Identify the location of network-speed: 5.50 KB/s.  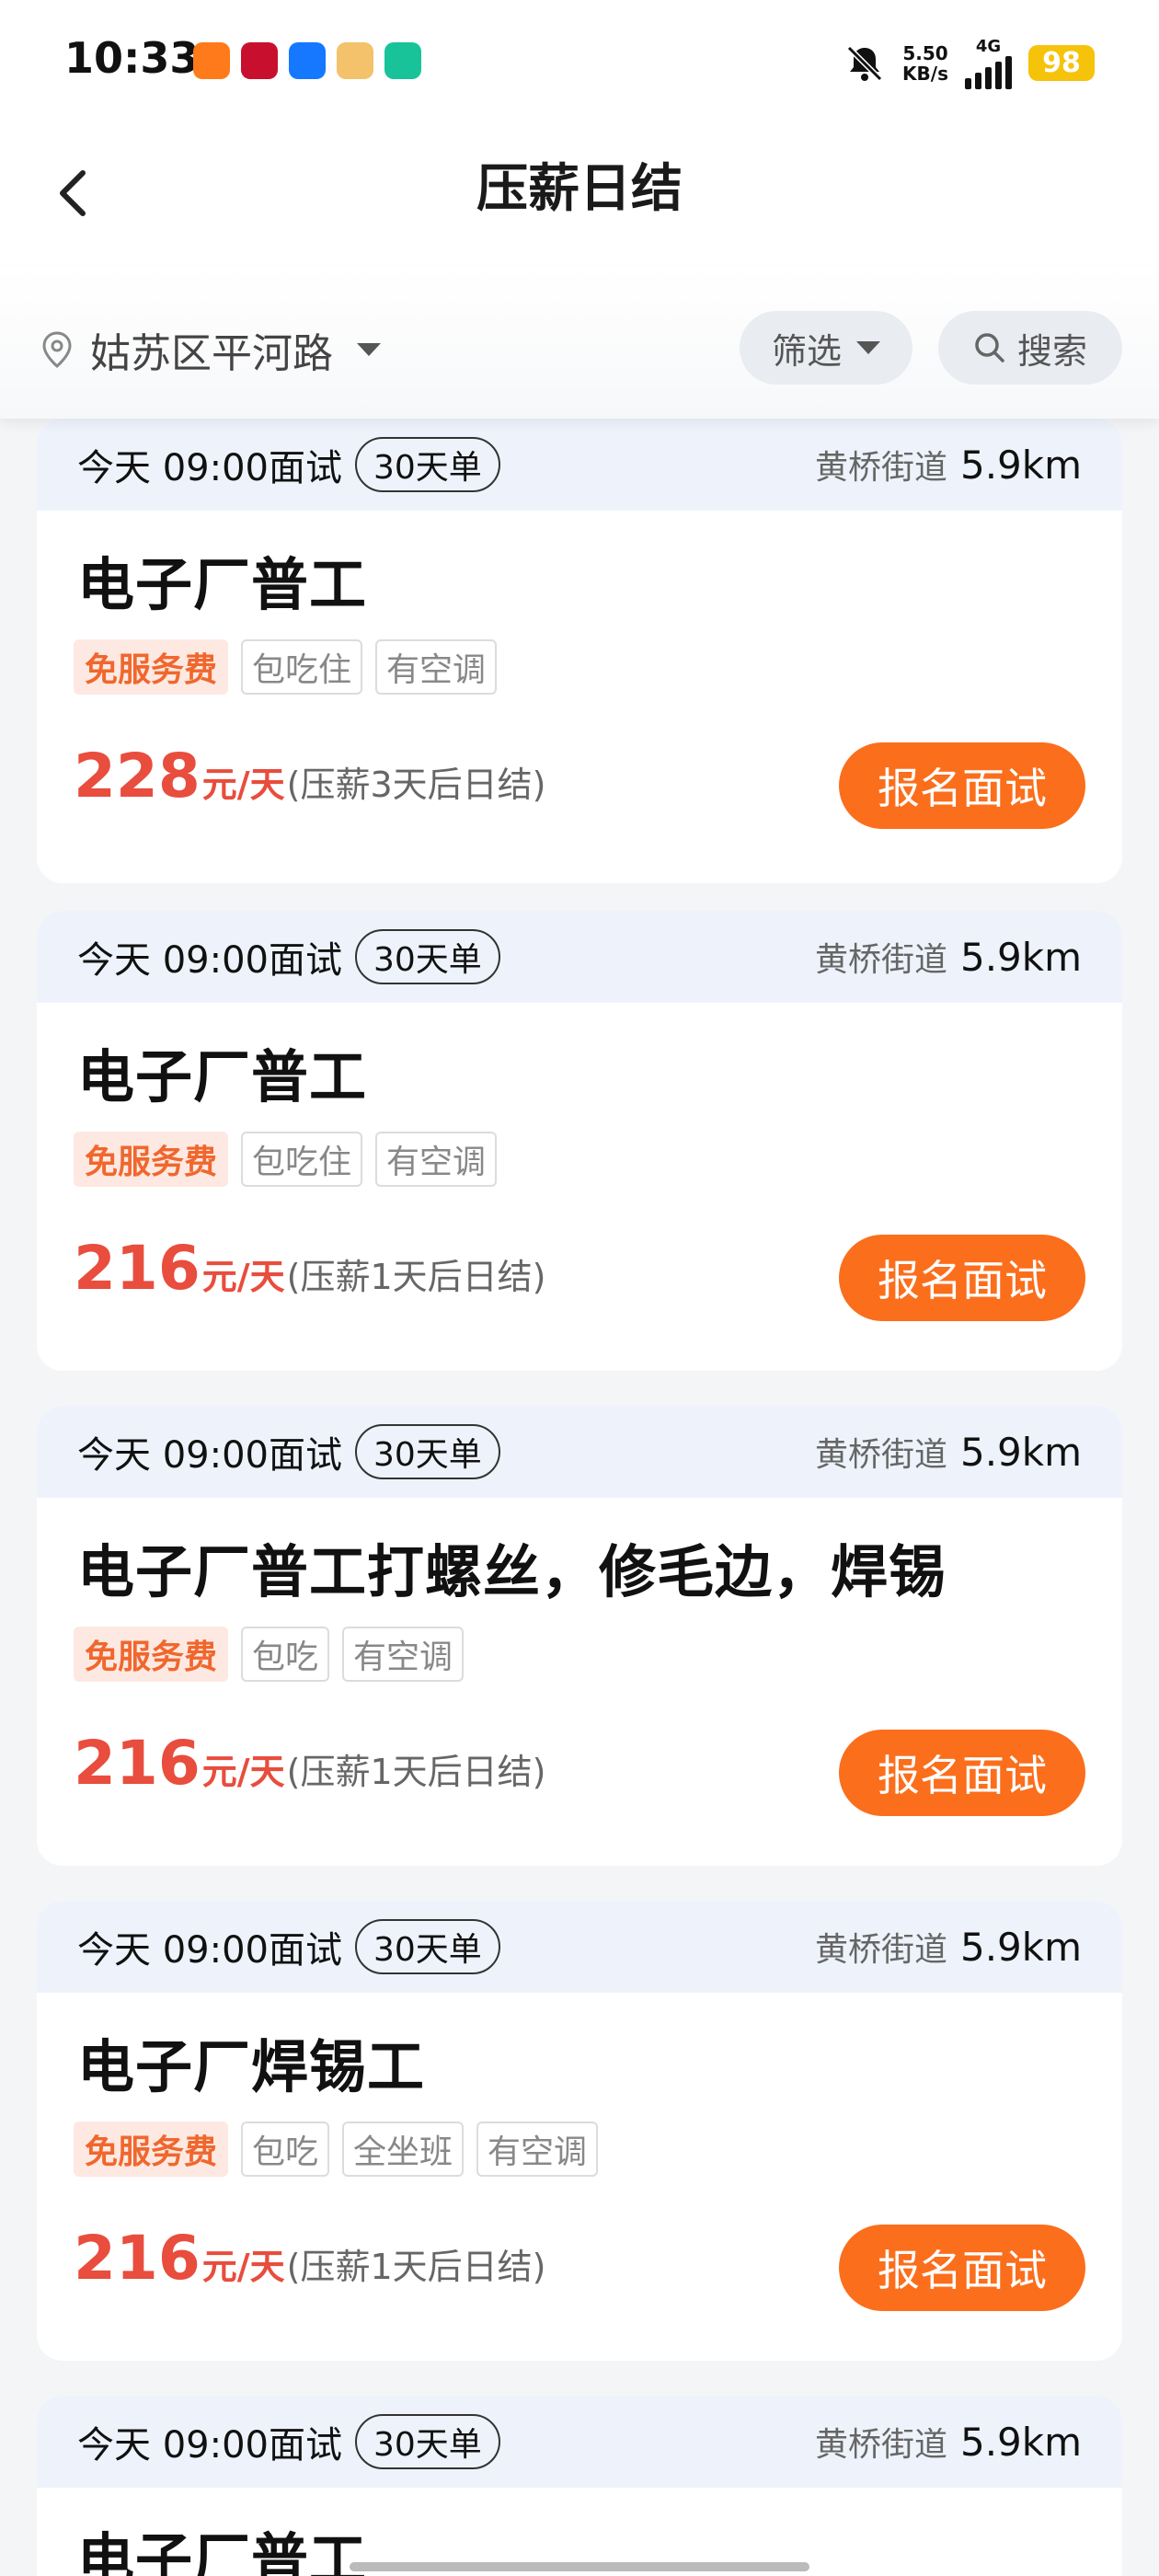
(925, 63).